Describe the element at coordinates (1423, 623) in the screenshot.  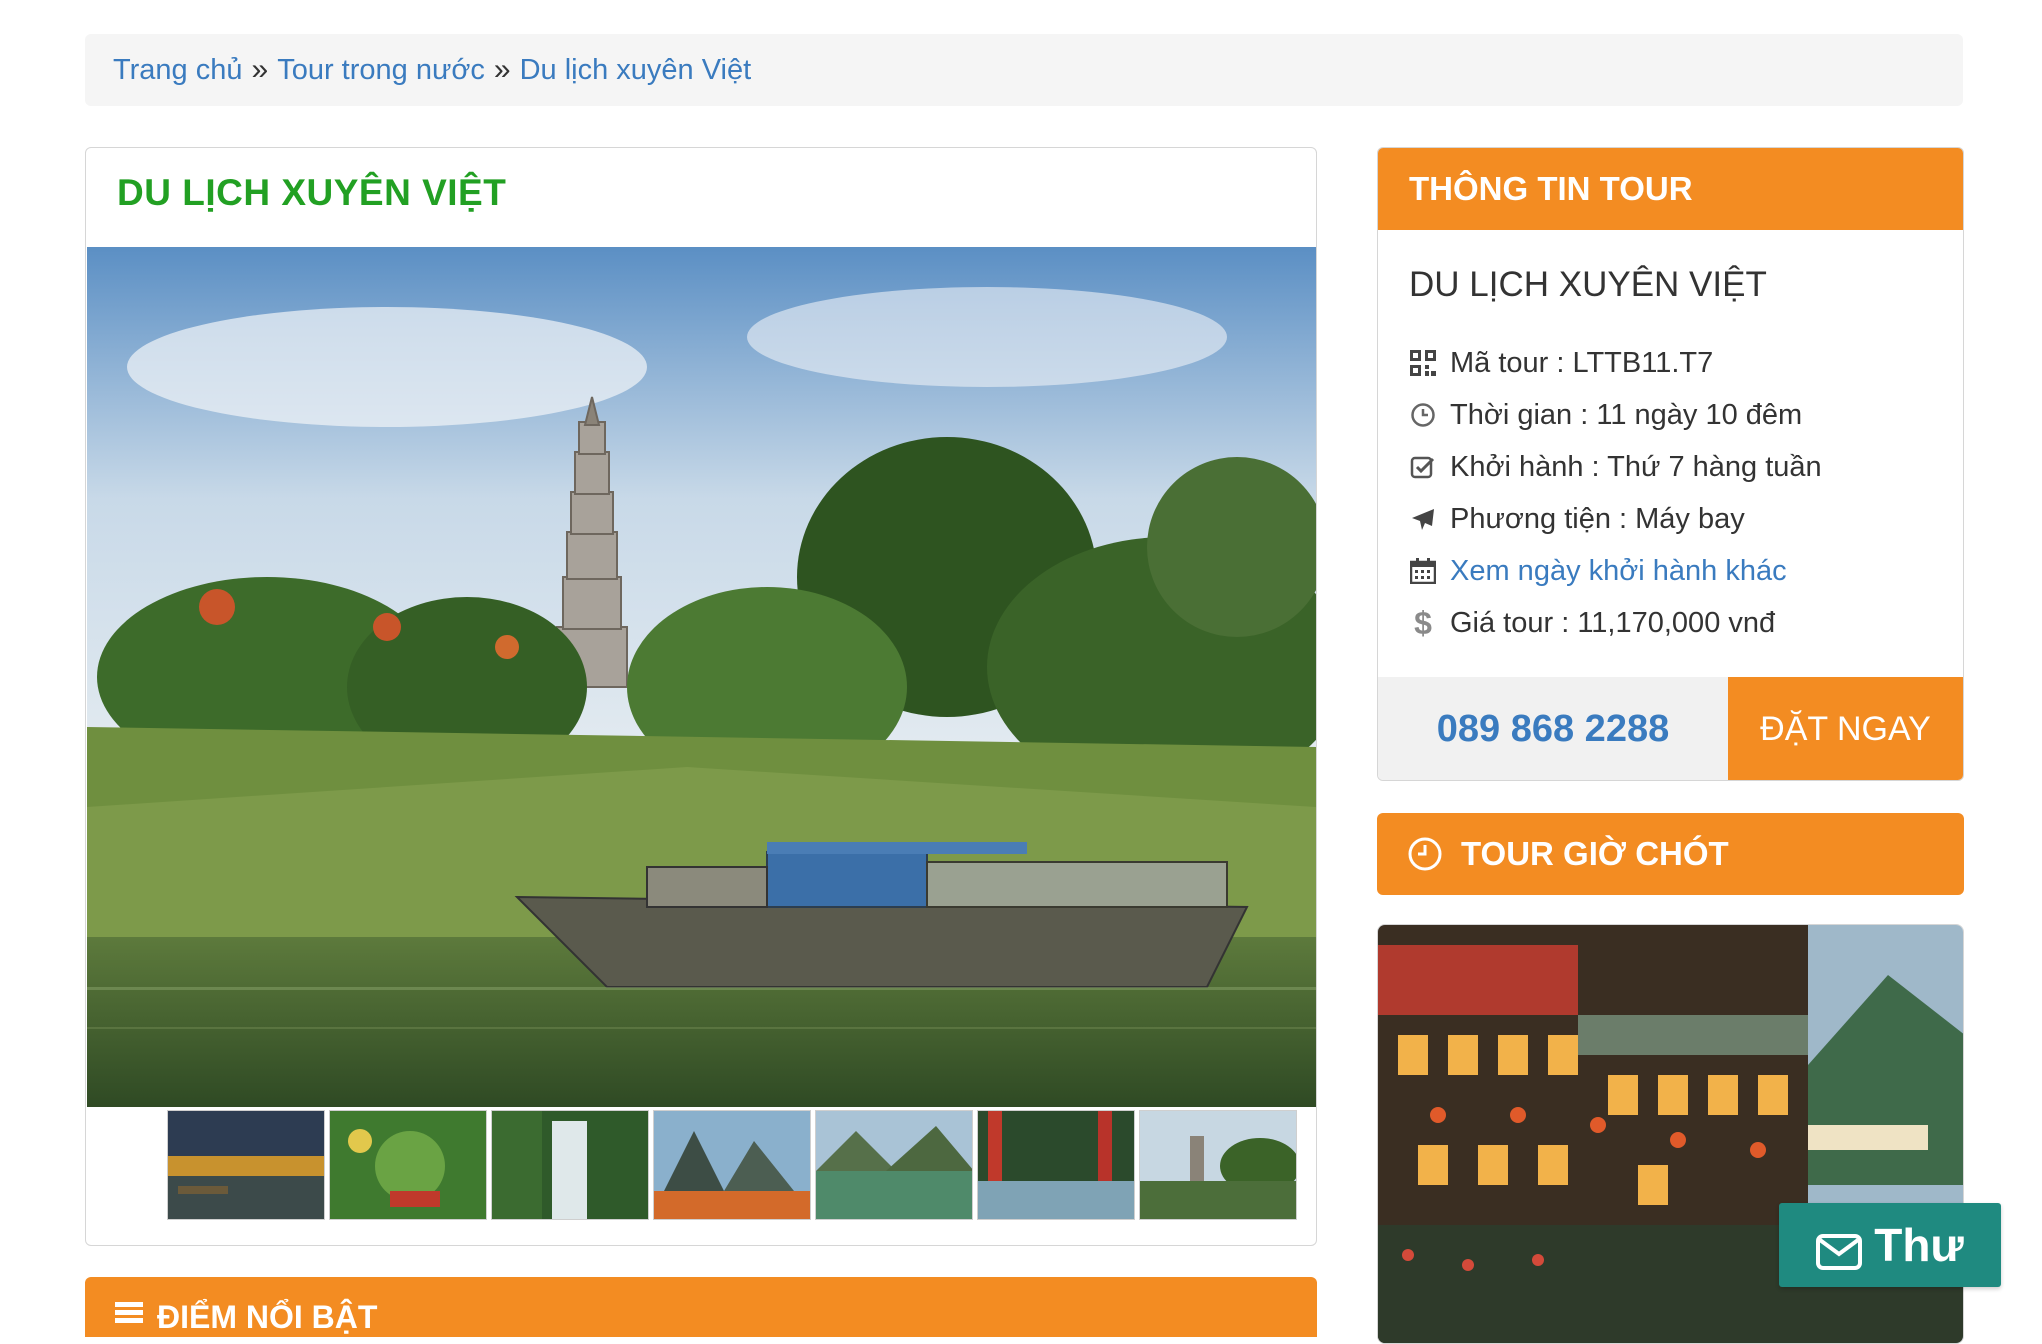
I see `dollar-icon: $` at that location.